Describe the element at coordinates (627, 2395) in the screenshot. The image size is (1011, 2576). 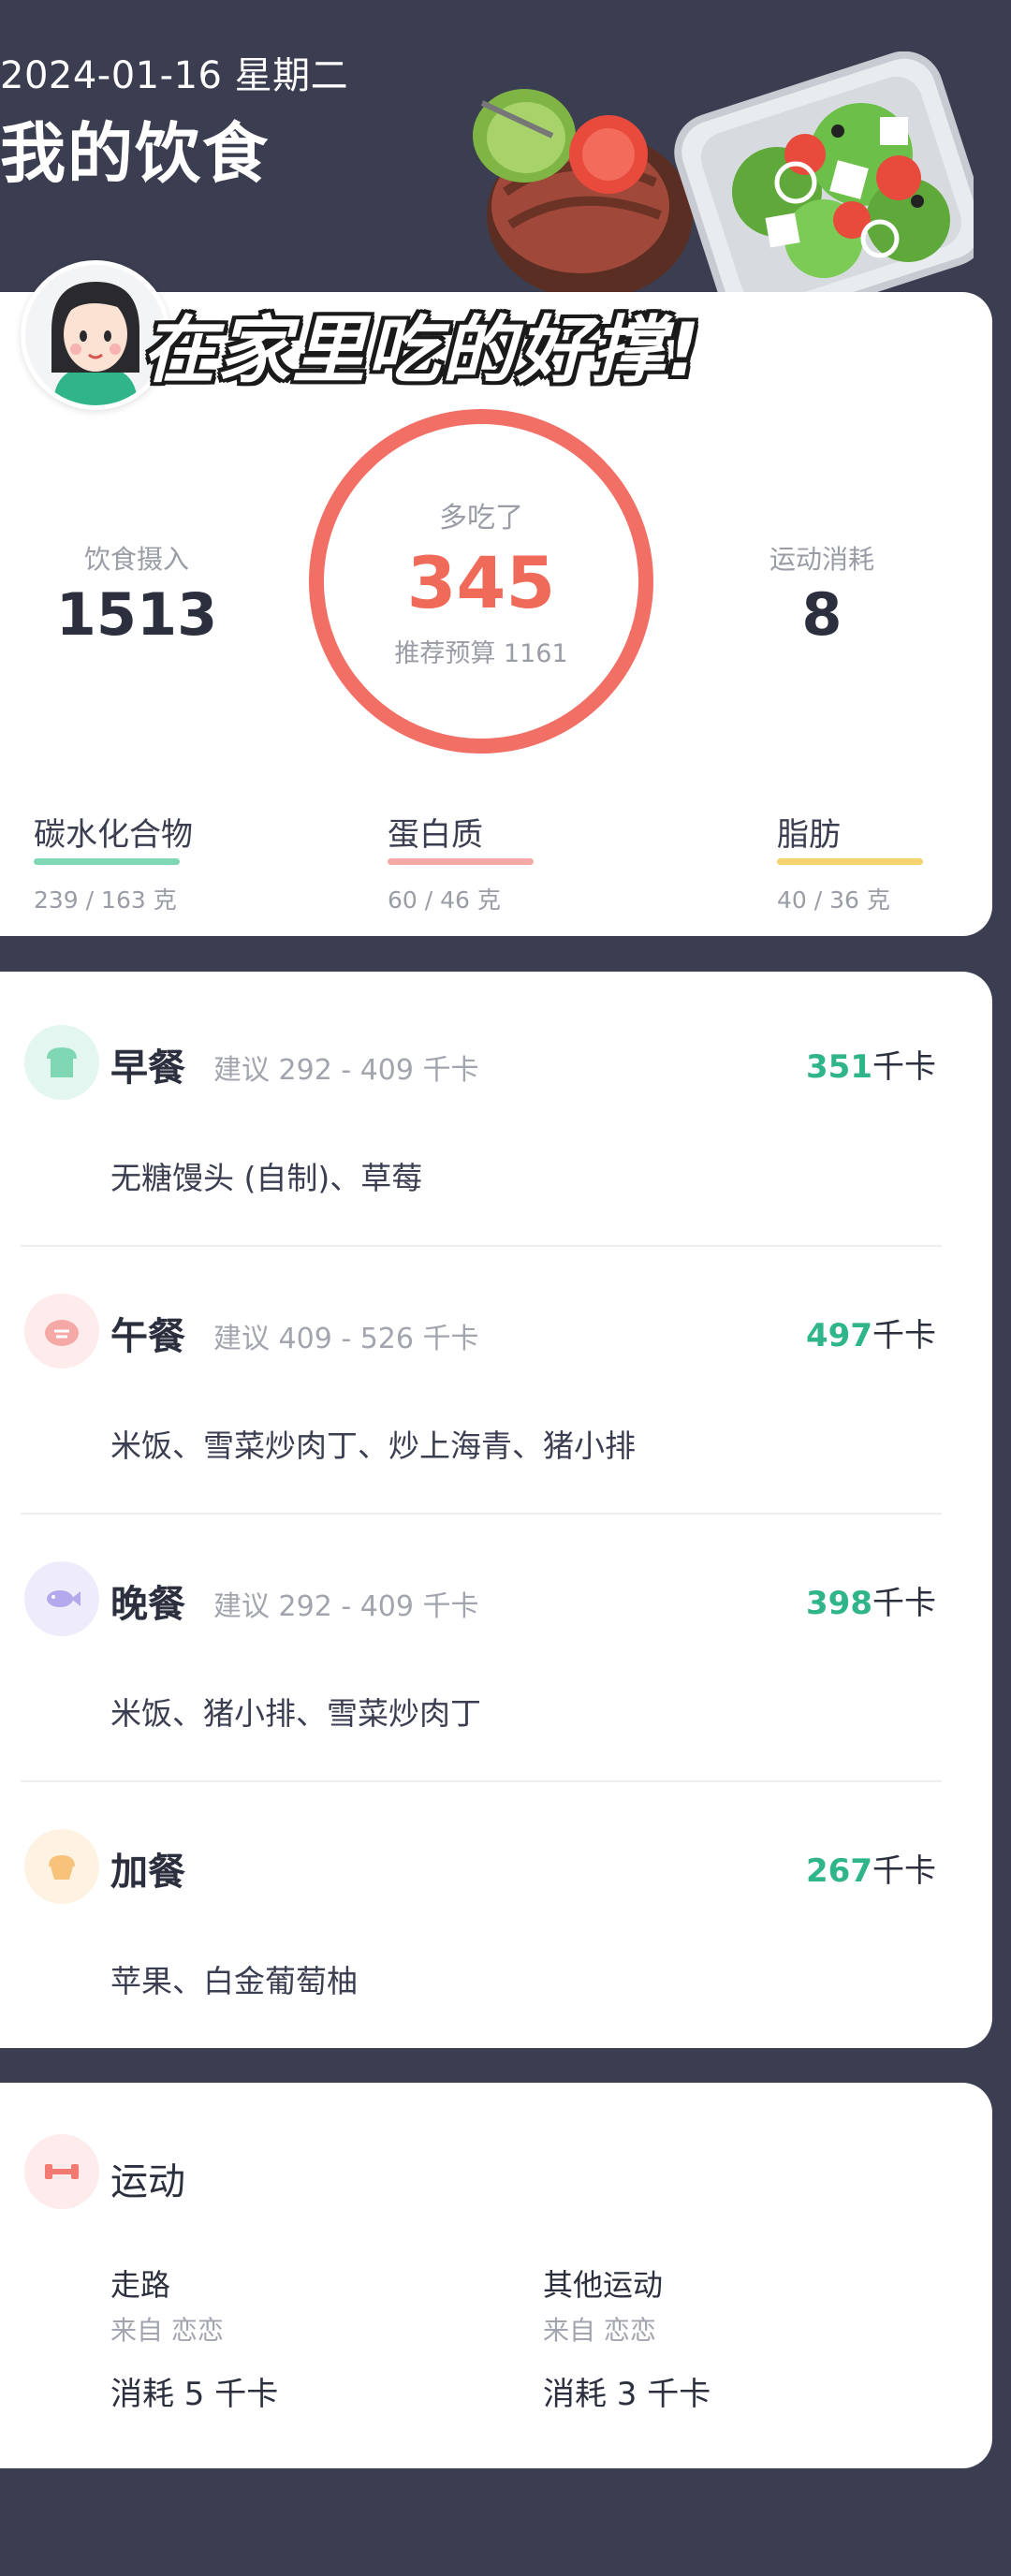
I see `exercise-other-burn: 消耗 3 千卡` at that location.